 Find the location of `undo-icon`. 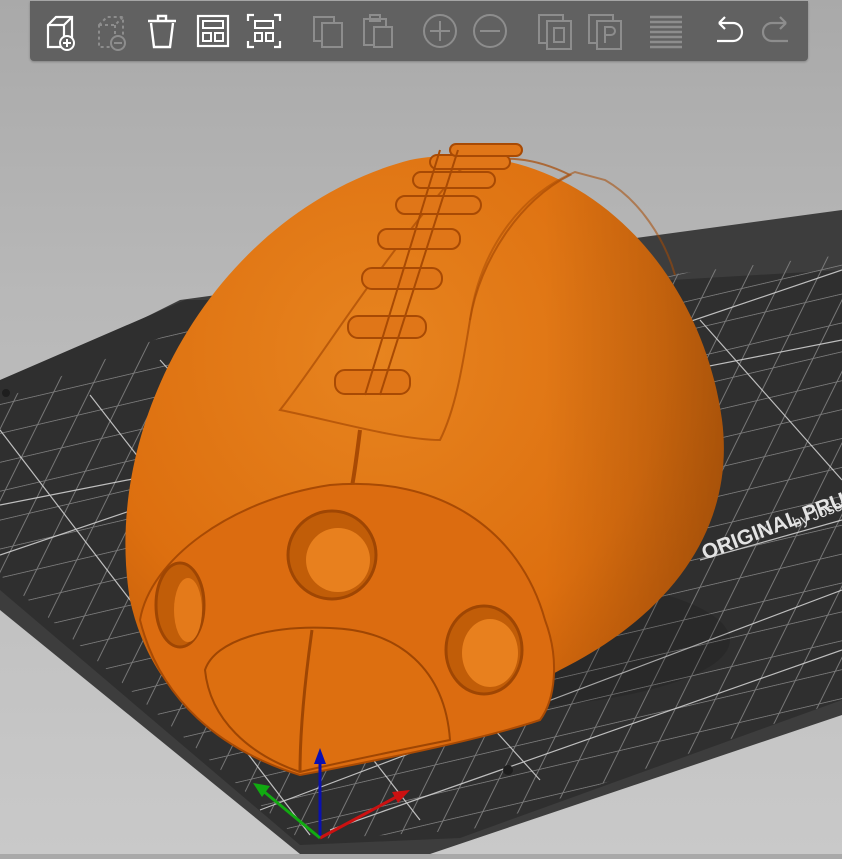

undo-icon is located at coordinates (727, 31).